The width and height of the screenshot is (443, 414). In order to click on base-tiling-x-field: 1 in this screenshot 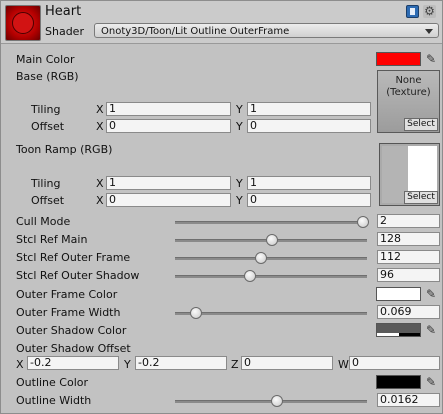, I will do `click(168, 109)`.